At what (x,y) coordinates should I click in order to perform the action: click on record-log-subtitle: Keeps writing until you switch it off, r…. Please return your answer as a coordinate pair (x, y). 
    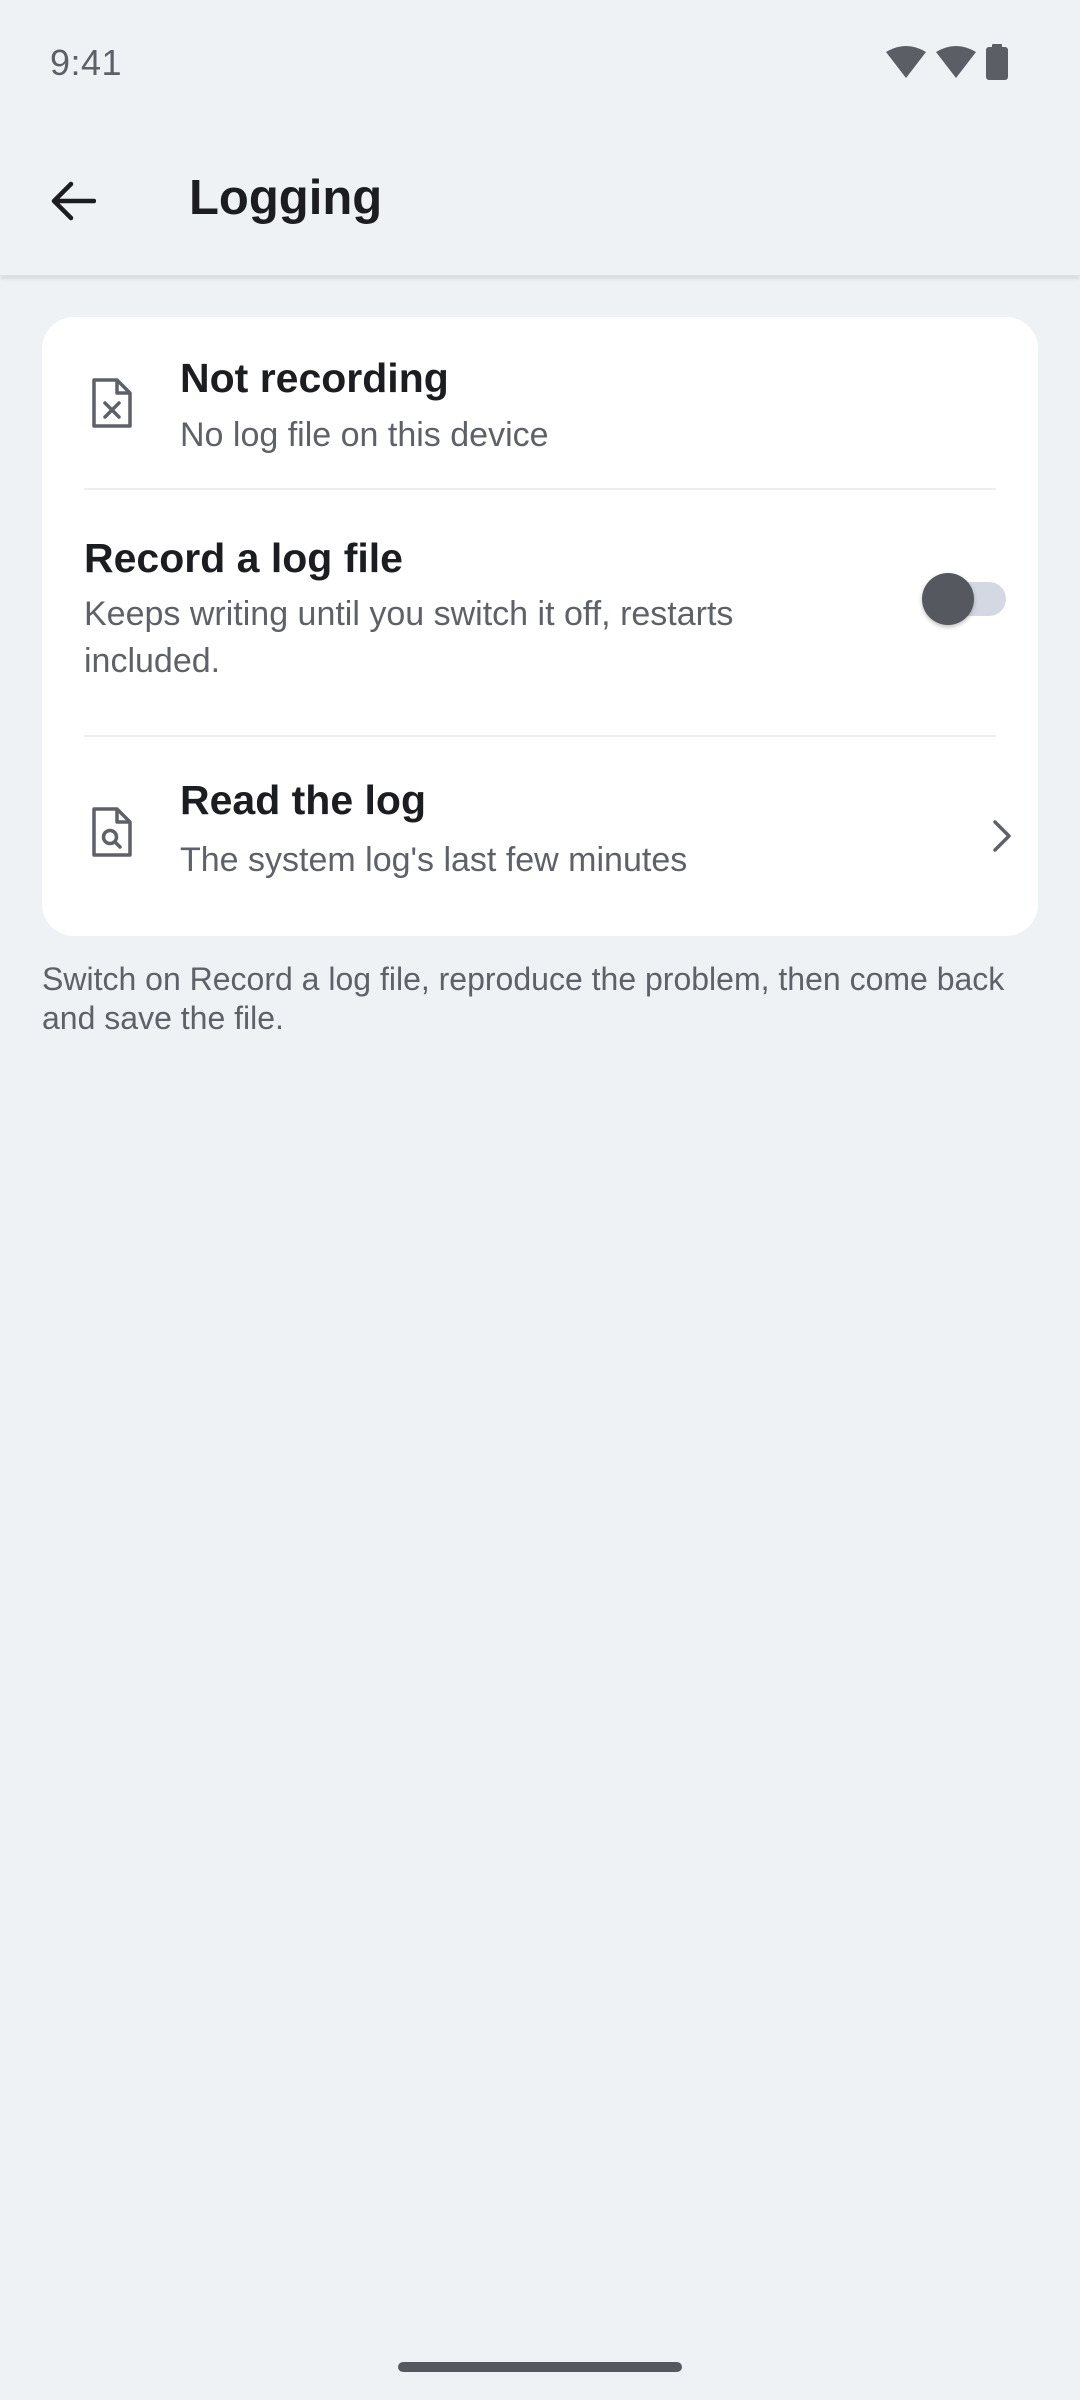
    Looking at the image, I should click on (409, 637).